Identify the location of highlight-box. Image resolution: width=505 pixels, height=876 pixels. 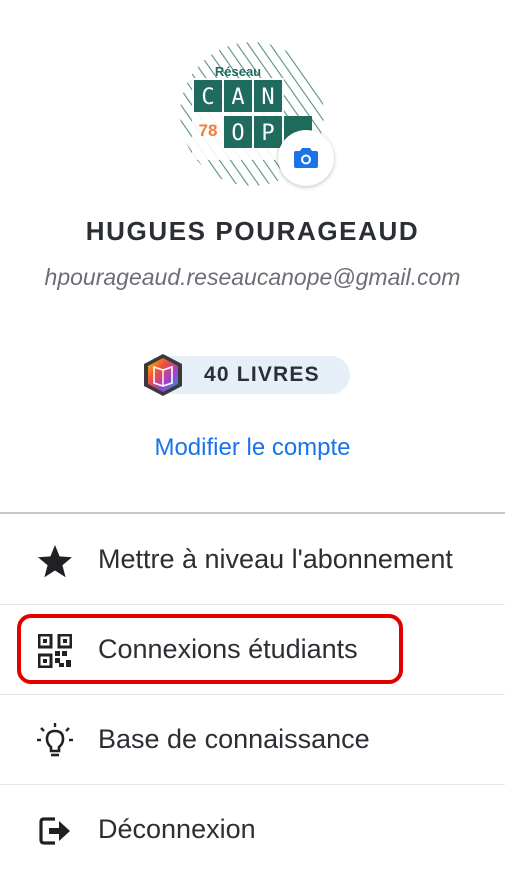
(210, 649).